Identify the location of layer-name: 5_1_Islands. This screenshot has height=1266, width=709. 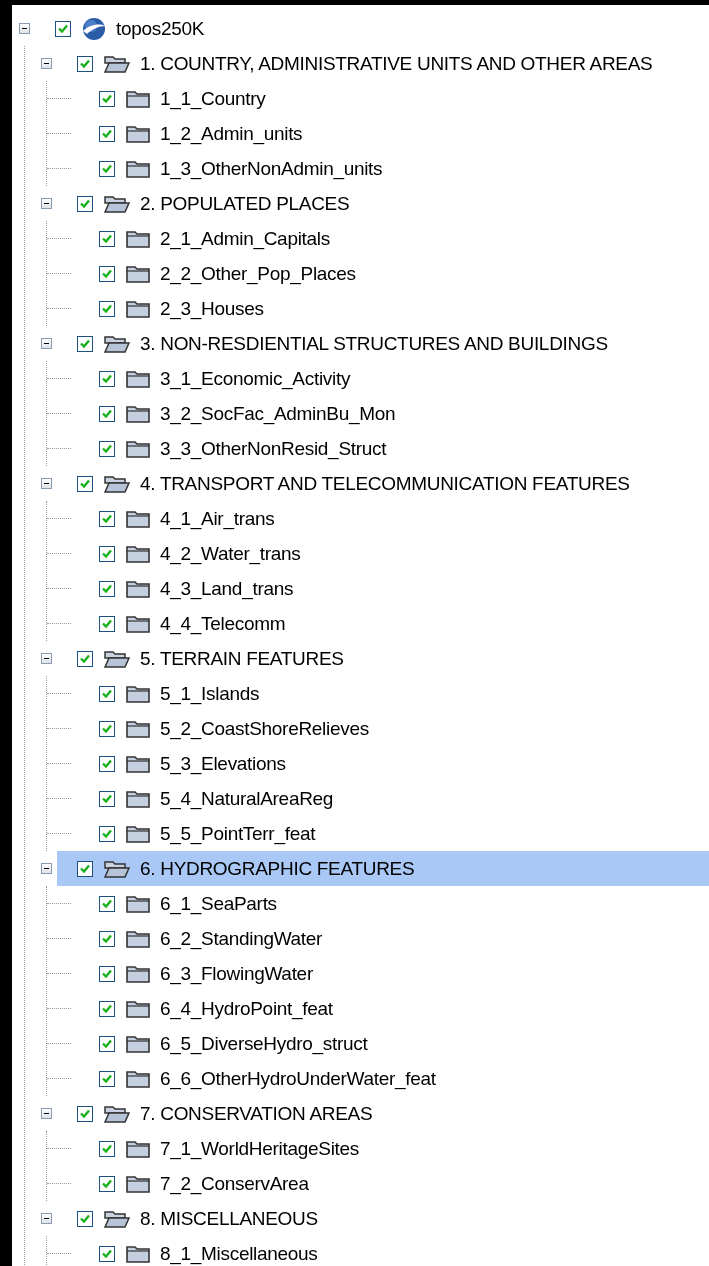
(210, 693).